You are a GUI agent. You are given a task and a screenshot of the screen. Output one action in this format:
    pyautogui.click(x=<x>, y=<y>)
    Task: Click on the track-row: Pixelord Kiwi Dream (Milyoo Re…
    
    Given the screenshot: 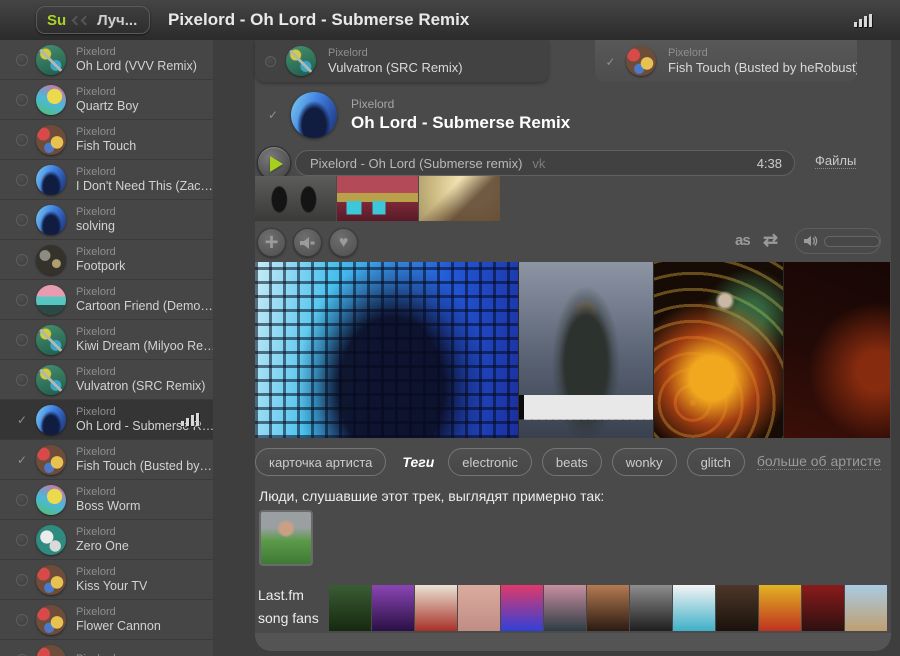 What is the action you would take?
    pyautogui.click(x=106, y=339)
    